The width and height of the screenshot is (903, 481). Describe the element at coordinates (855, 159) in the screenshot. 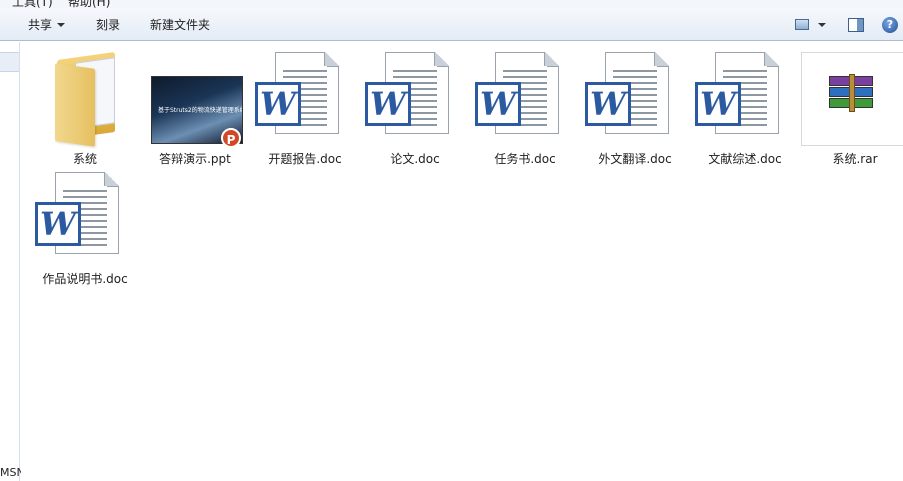

I see `file-name: 系统.rar` at that location.